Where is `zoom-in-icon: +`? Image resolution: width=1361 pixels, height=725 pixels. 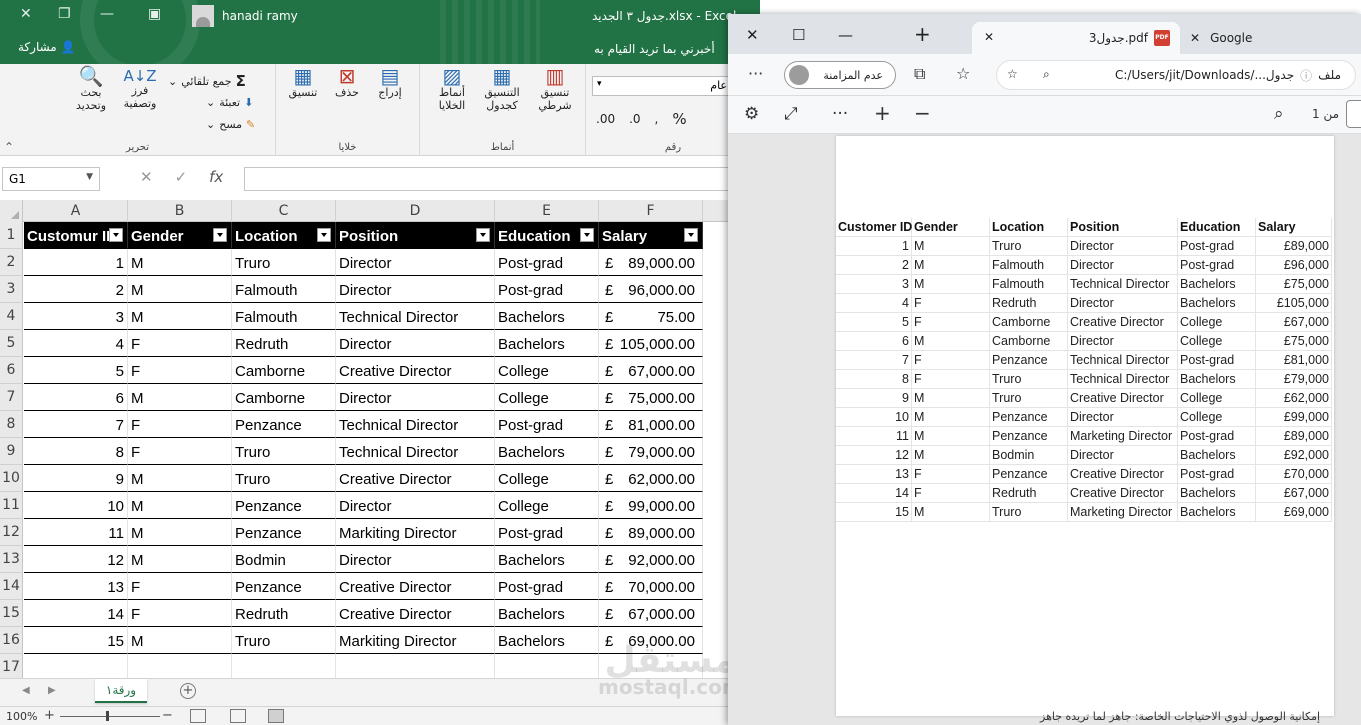
zoom-in-icon: + is located at coordinates (882, 113).